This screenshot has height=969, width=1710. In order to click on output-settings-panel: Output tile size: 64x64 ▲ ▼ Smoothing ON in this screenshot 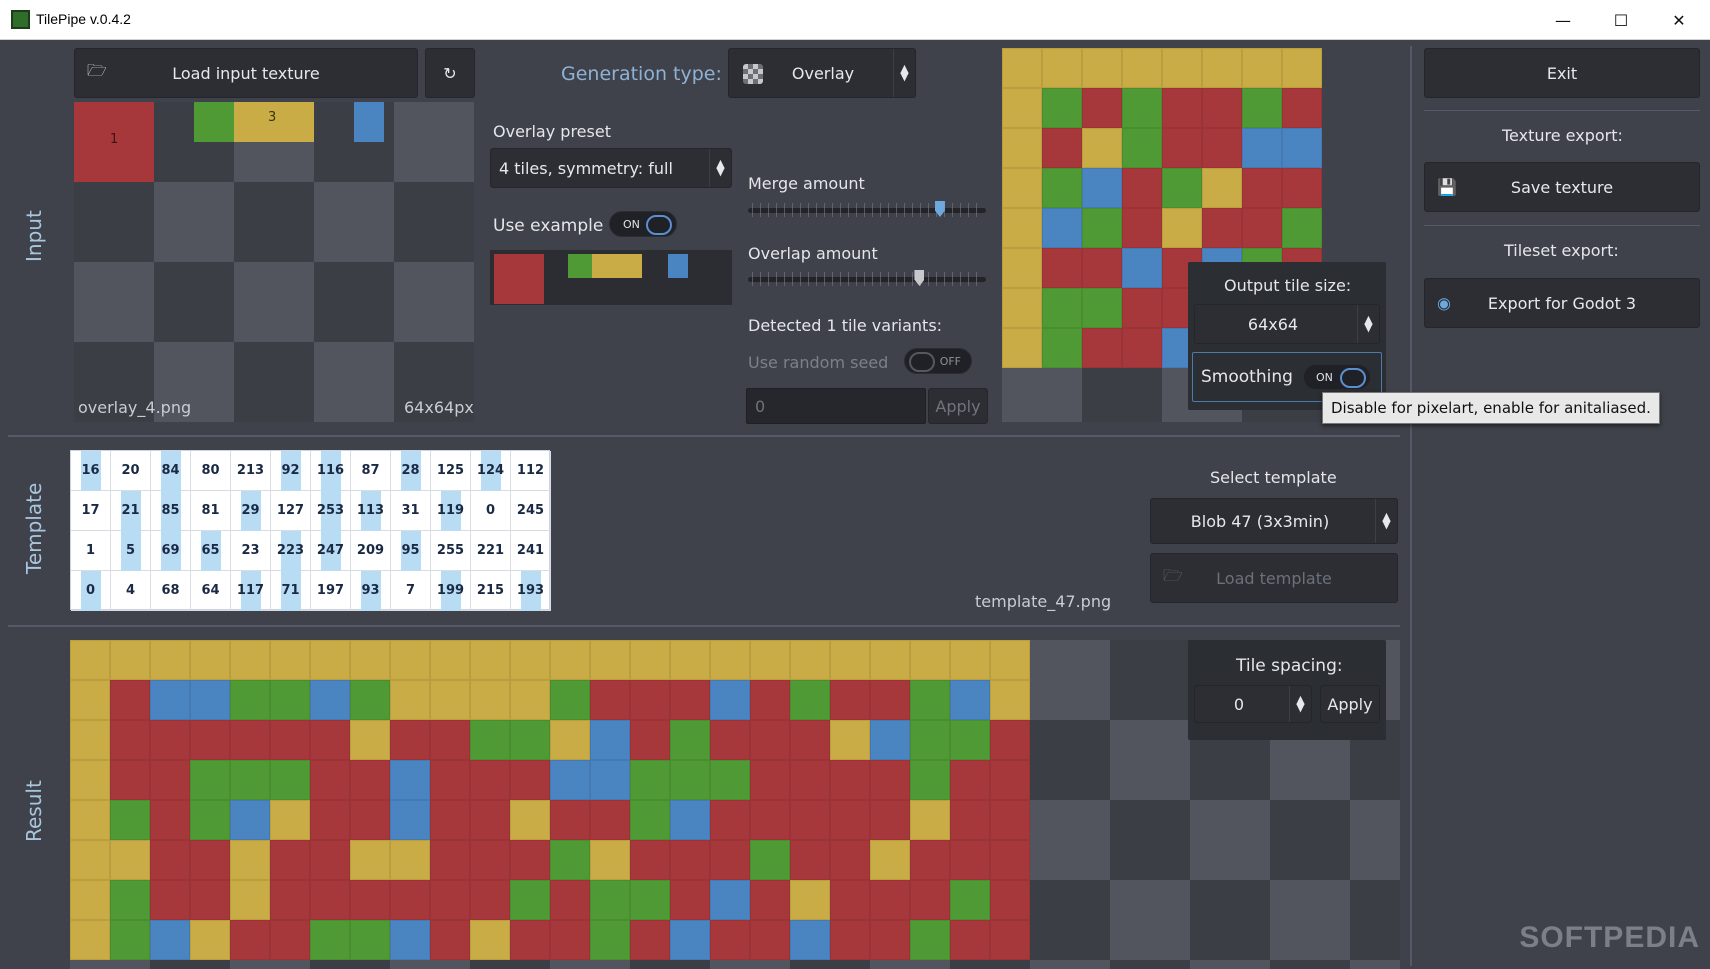, I will do `click(1287, 336)`.